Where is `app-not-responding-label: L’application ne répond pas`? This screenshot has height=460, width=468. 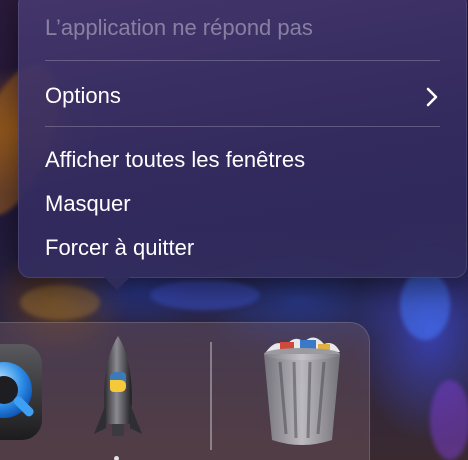
app-not-responding-label: L’application ne répond pas is located at coordinates (179, 27).